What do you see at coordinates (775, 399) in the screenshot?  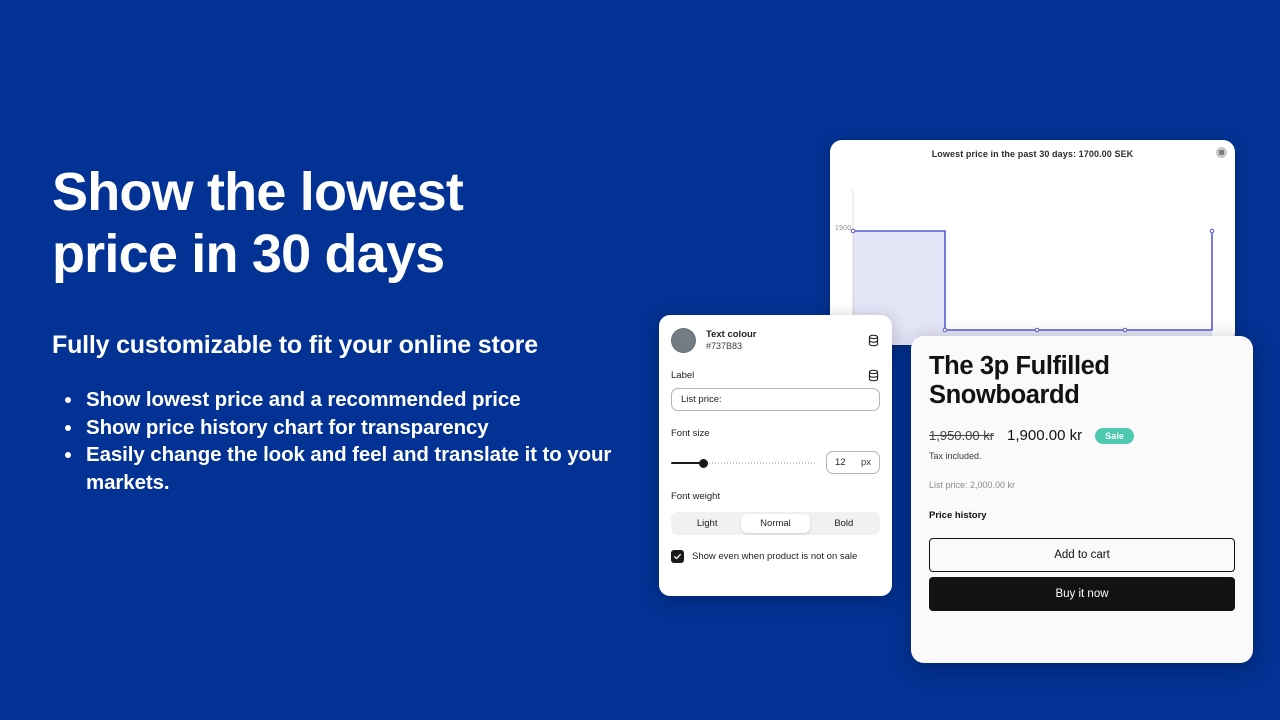 I see `label-input` at bounding box center [775, 399].